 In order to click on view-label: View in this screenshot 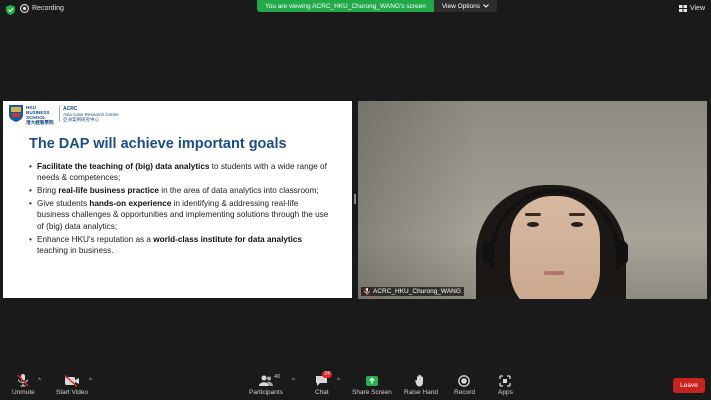, I will do `click(697, 8)`.